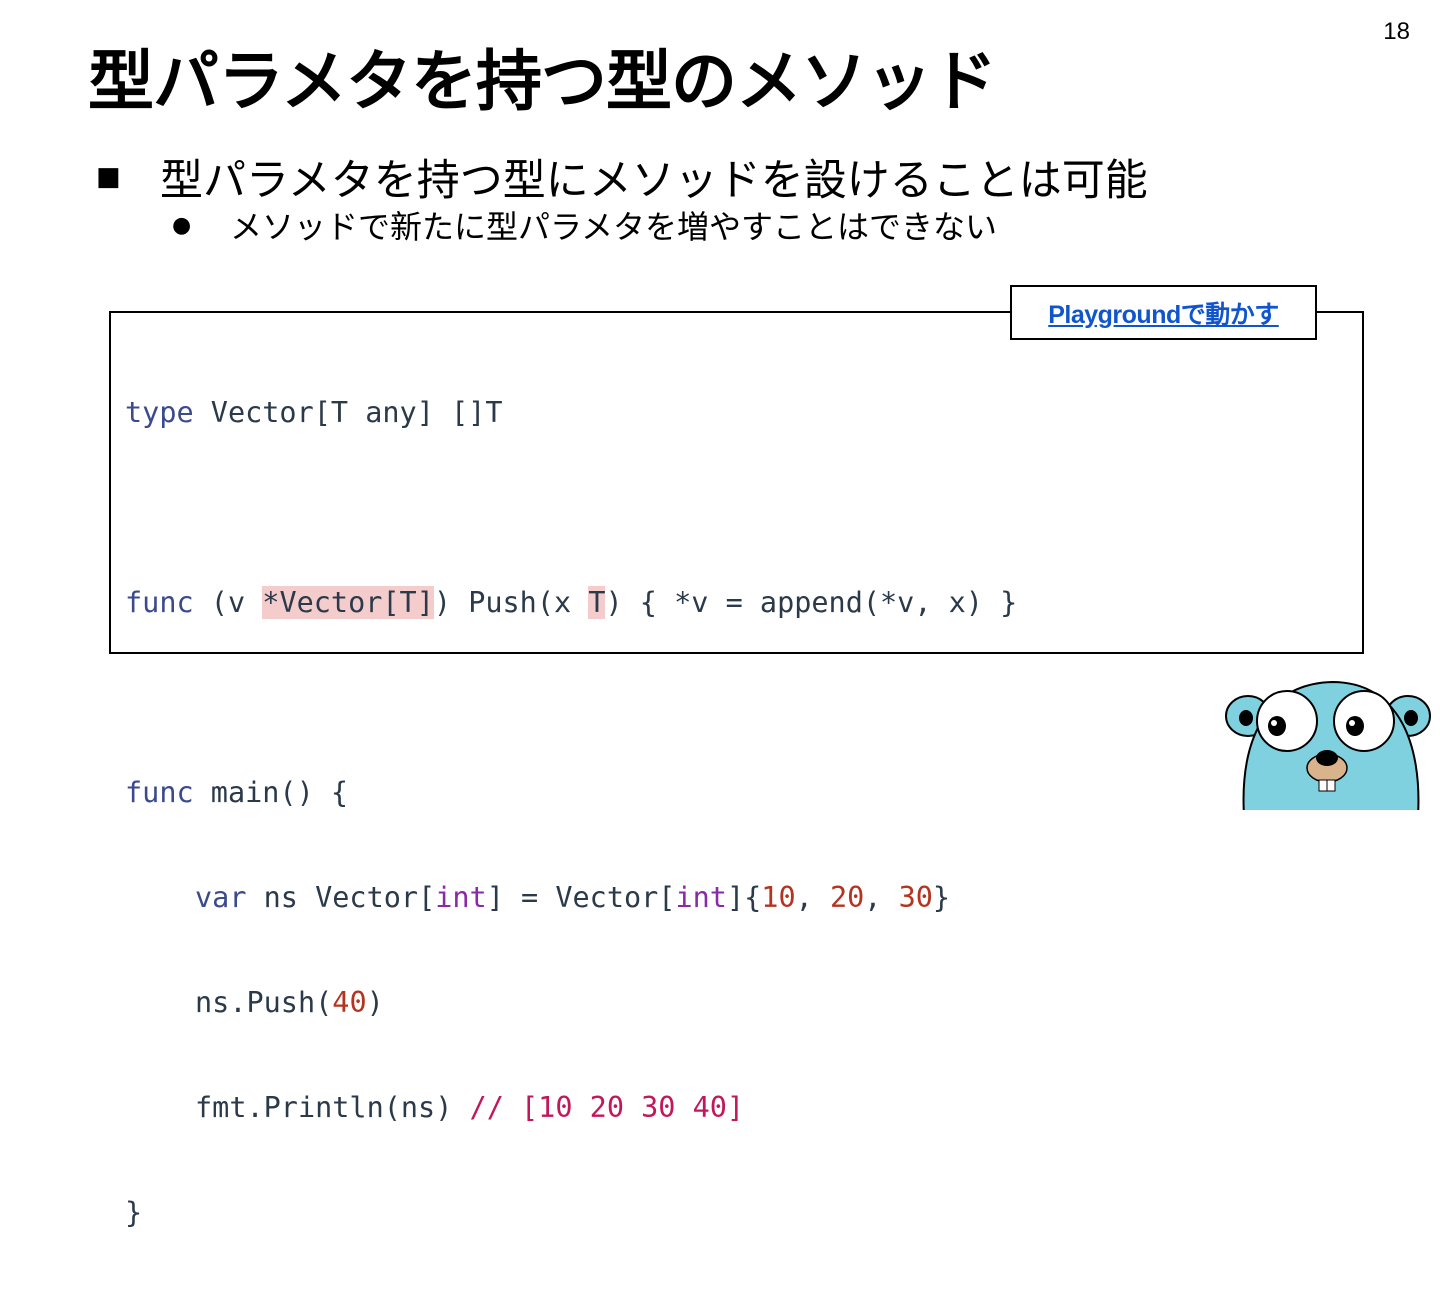 The height and width of the screenshot is (1298, 1440). What do you see at coordinates (1328, 745) in the screenshot?
I see `go-gopher-icon` at bounding box center [1328, 745].